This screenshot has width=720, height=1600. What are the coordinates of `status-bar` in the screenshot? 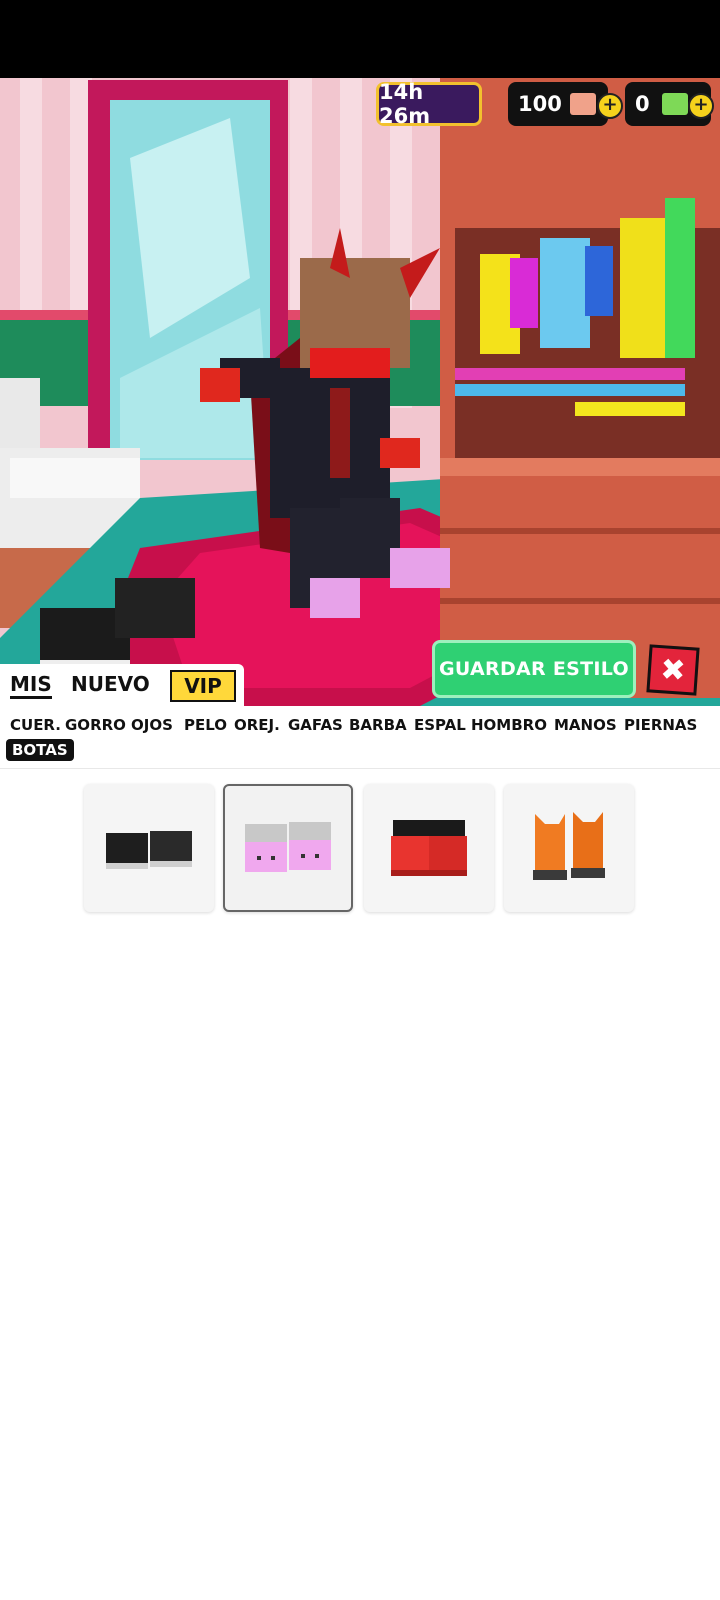 It's located at (360, 39).